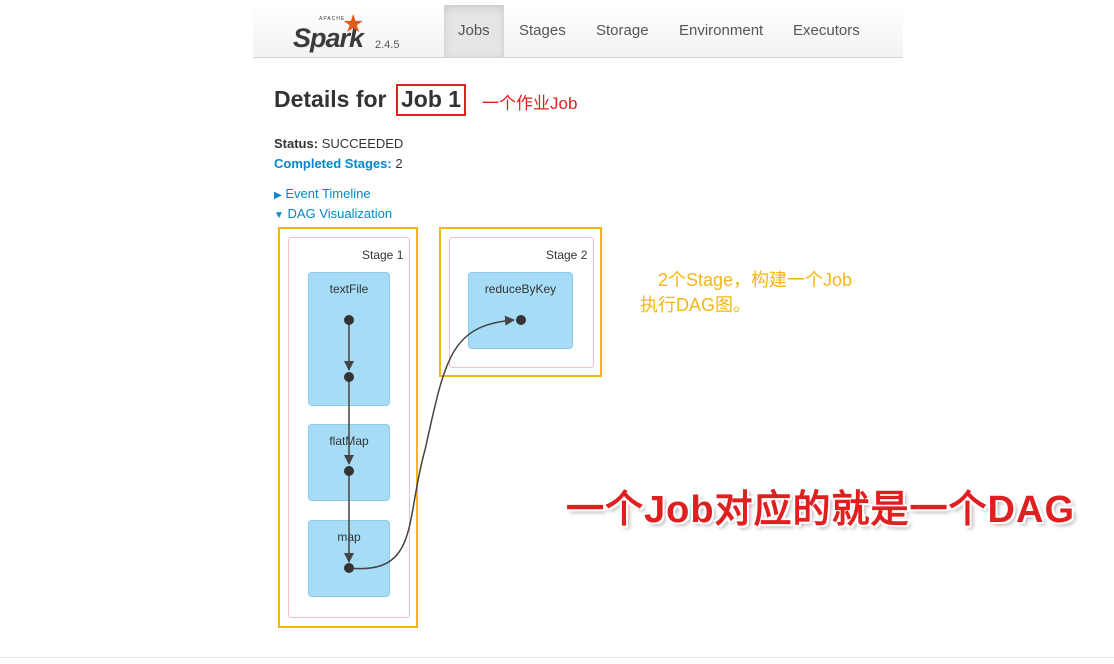  What do you see at coordinates (431, 442) in the screenshot?
I see `edge-map-reducebykey` at bounding box center [431, 442].